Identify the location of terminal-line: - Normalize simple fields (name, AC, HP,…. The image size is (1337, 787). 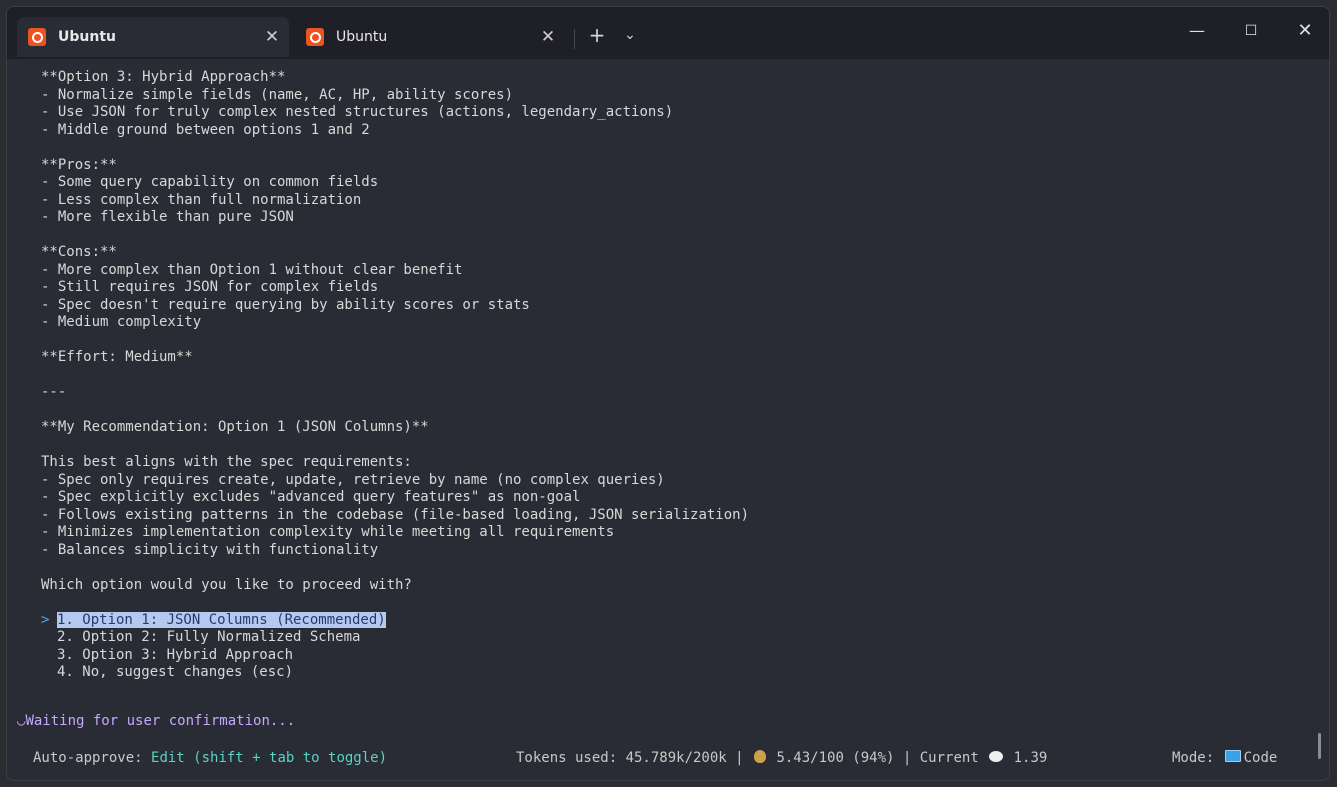
(277, 94).